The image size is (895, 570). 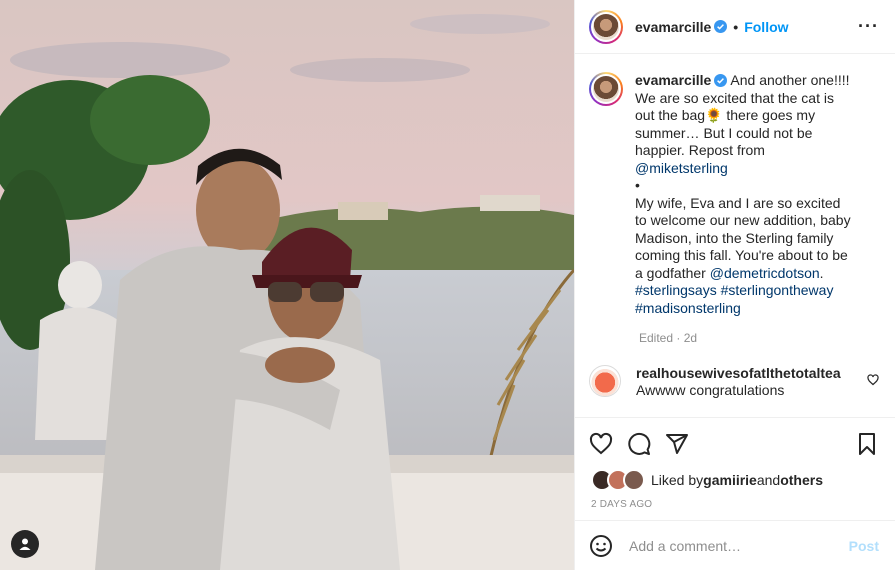 I want to click on comment-icon, so click(x=639, y=443).